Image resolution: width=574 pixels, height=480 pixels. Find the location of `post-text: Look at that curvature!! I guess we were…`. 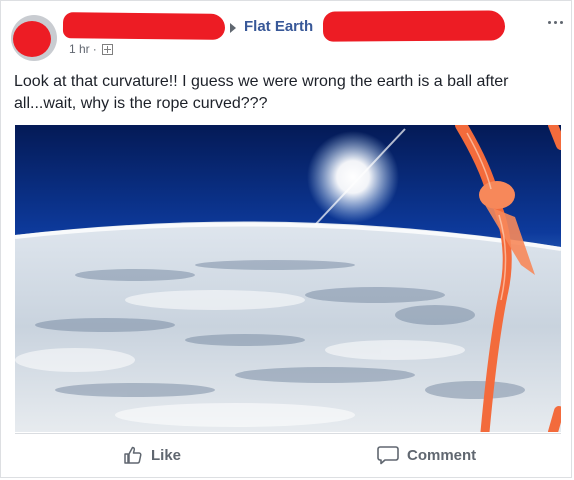

post-text: Look at that curvature!! I guess we were… is located at coordinates (261, 92).